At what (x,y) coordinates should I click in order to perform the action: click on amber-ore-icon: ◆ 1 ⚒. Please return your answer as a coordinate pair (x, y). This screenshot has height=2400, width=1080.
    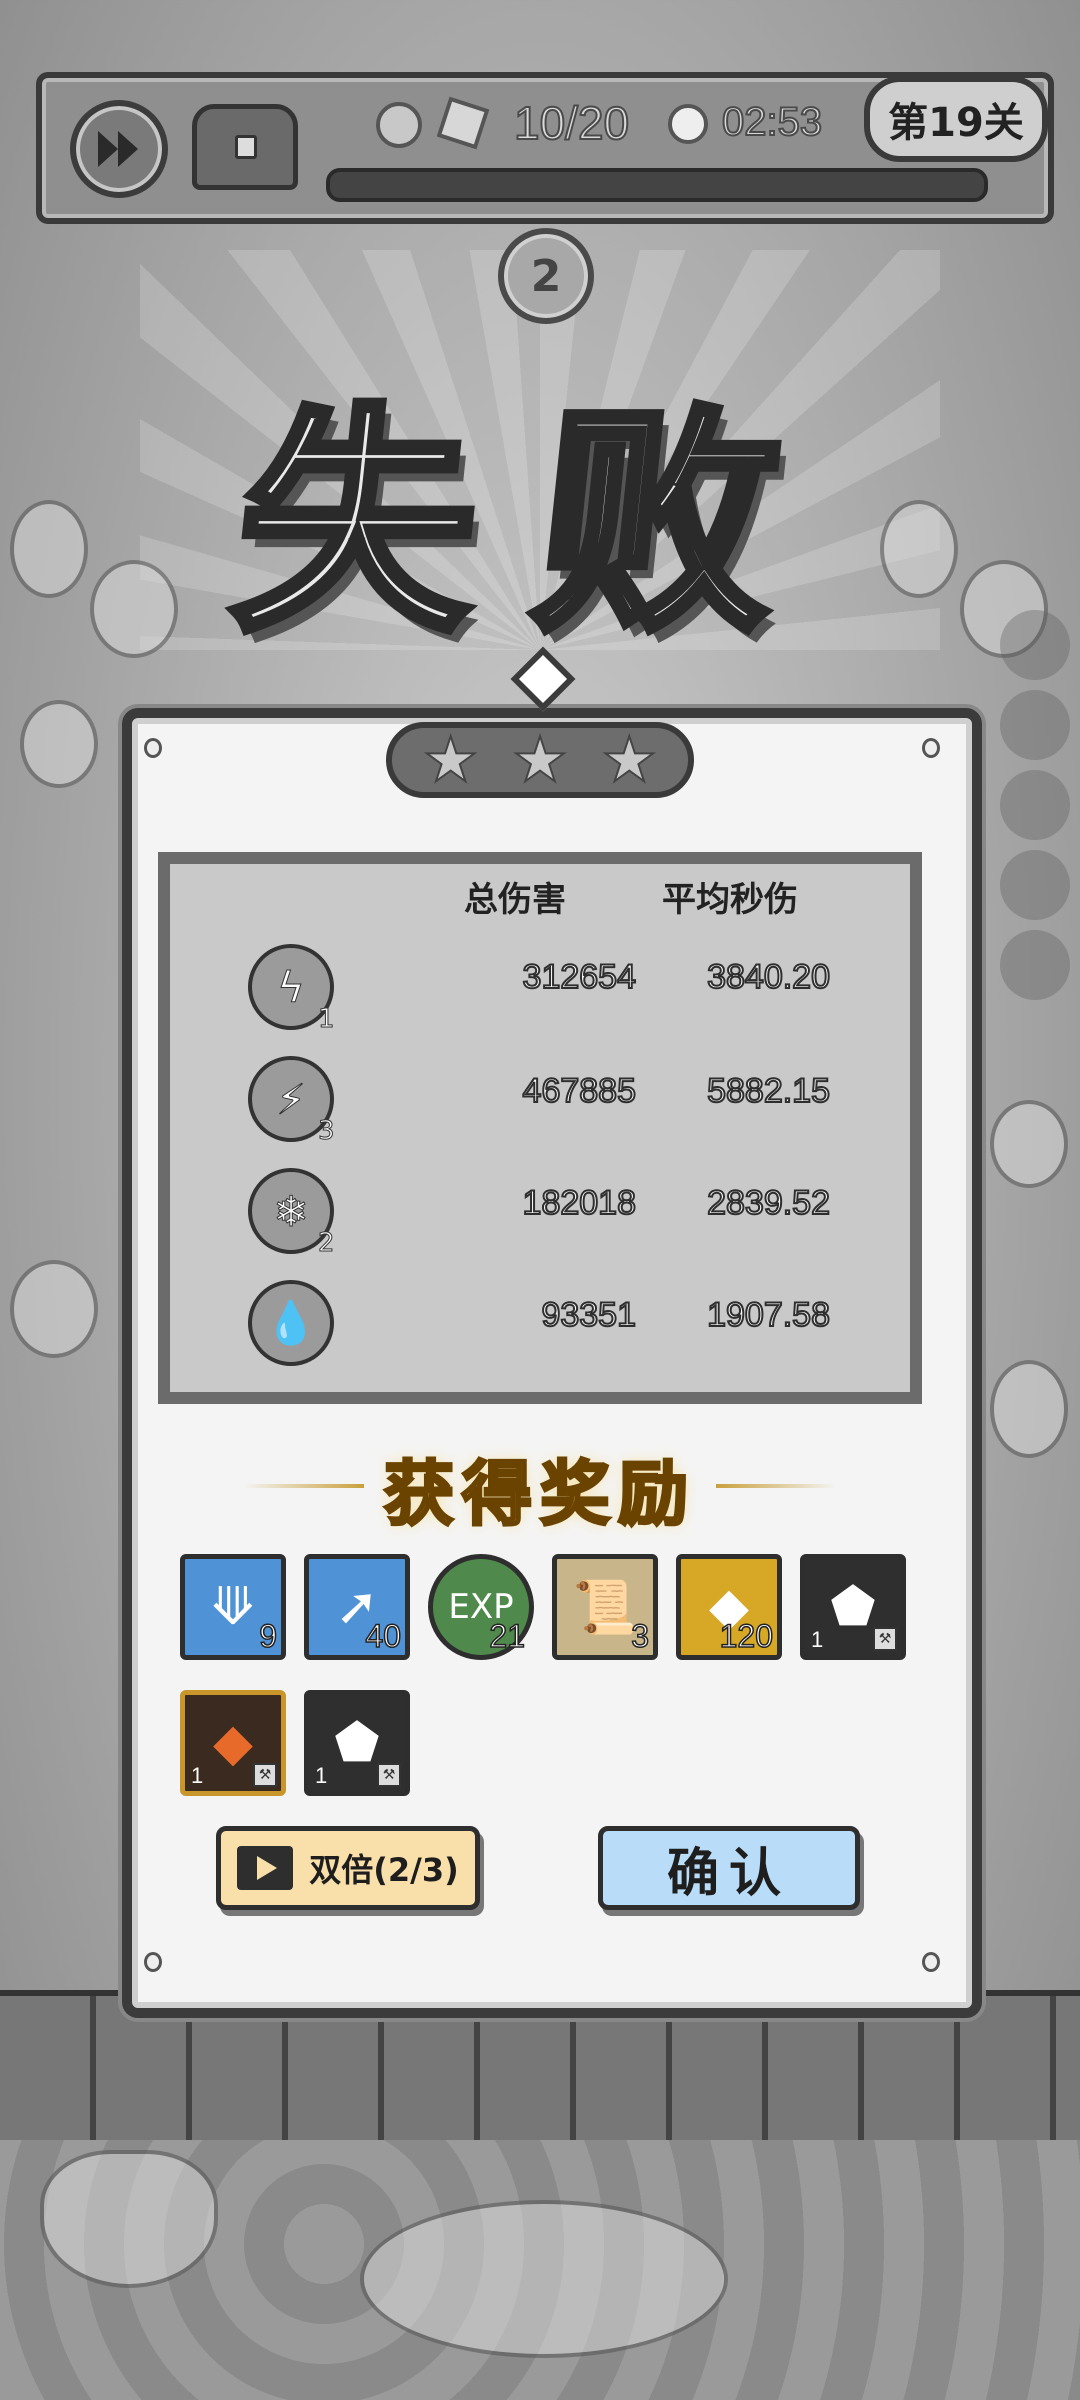
    Looking at the image, I should click on (233, 1743).